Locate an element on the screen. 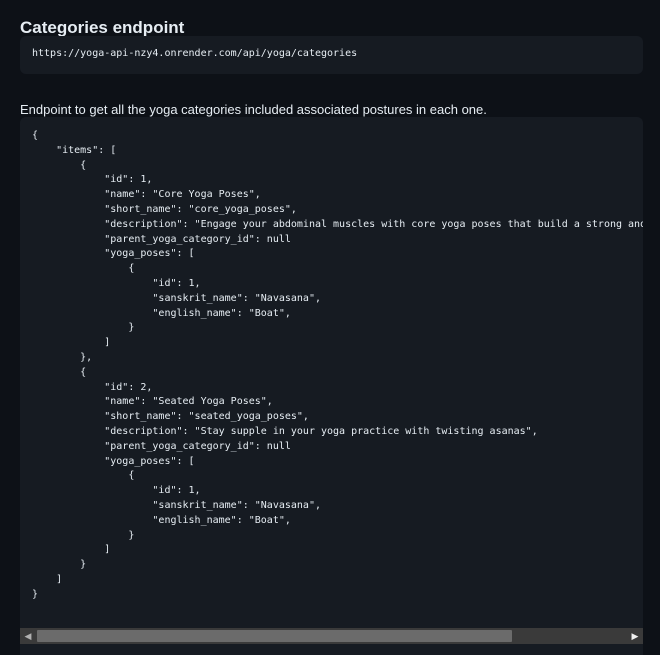 This screenshot has height=655, width=660. horizontal-scrollbar: ◀ ▶ is located at coordinates (331, 636).